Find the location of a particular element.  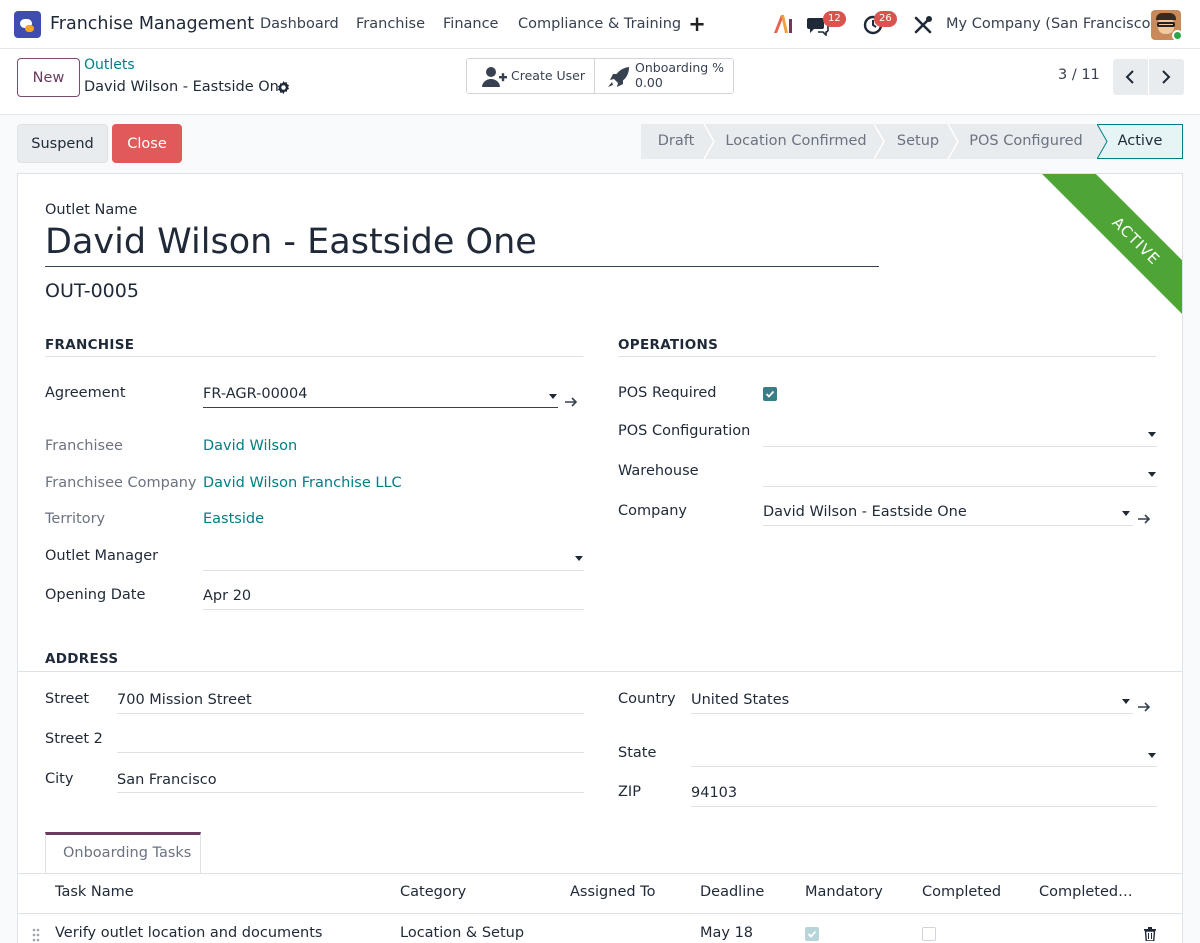

outlet-name-underline is located at coordinates (462, 266).